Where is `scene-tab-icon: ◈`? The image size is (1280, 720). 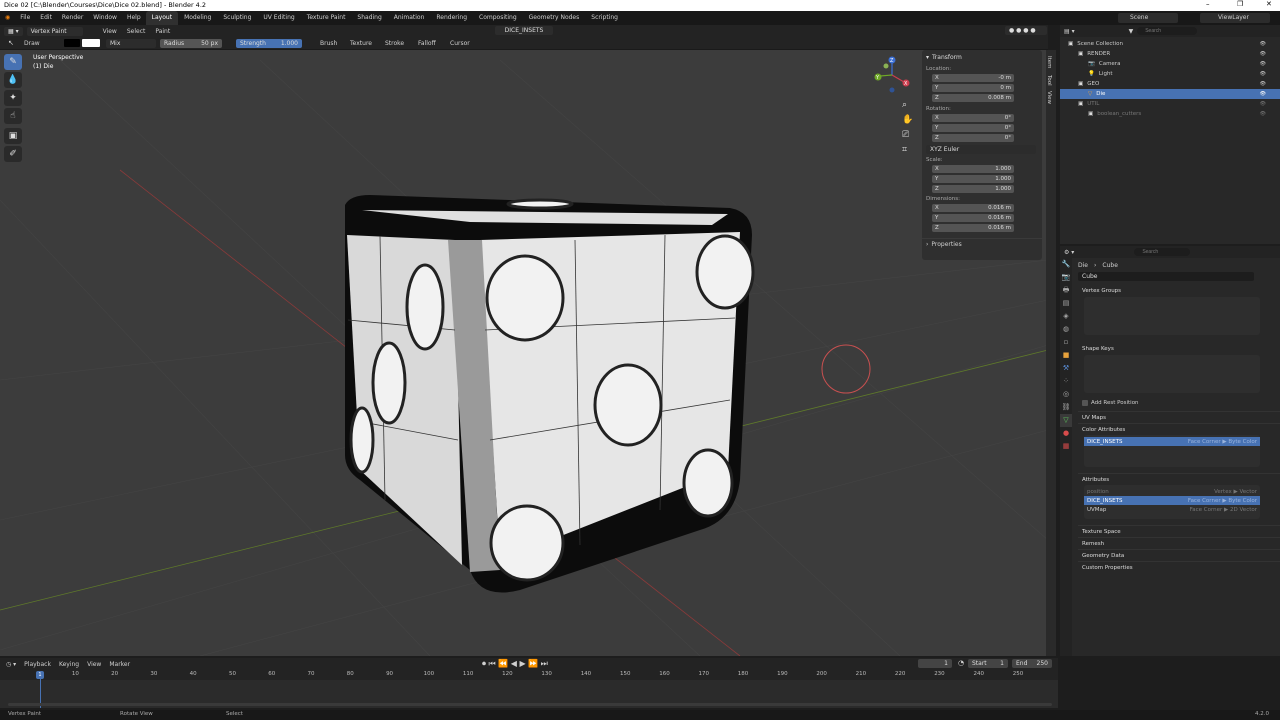 scene-tab-icon: ◈ is located at coordinates (1066, 316).